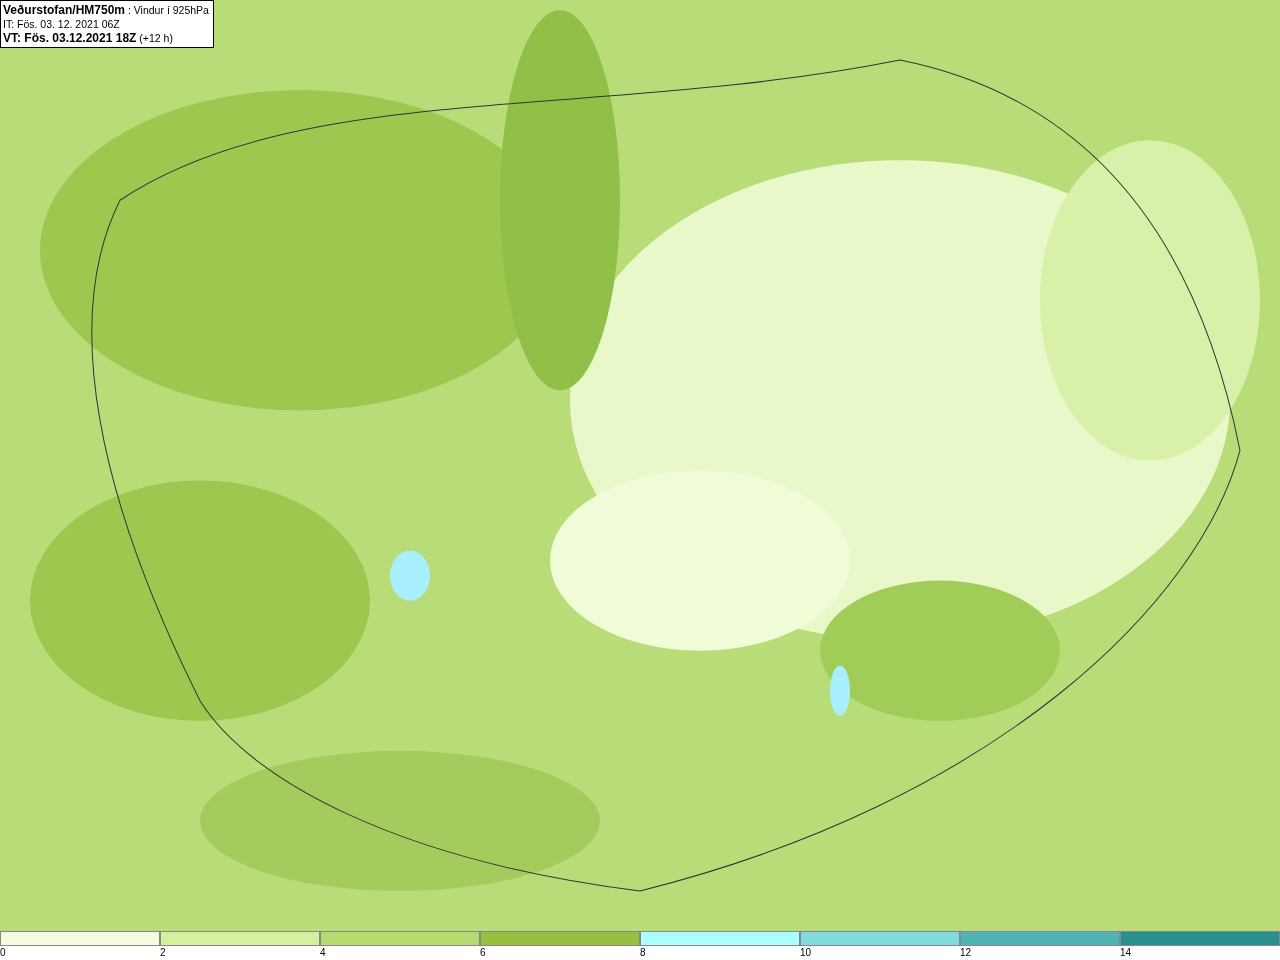  I want to click on title-line: IT: Fös. 03. 12. 2021 06Z, so click(62, 24).